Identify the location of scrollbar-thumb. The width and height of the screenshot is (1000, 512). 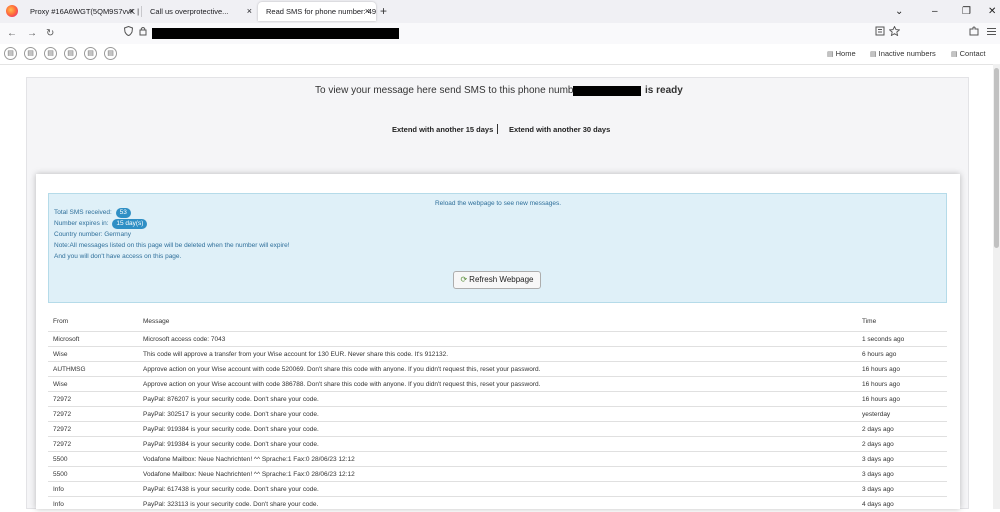
(996, 158).